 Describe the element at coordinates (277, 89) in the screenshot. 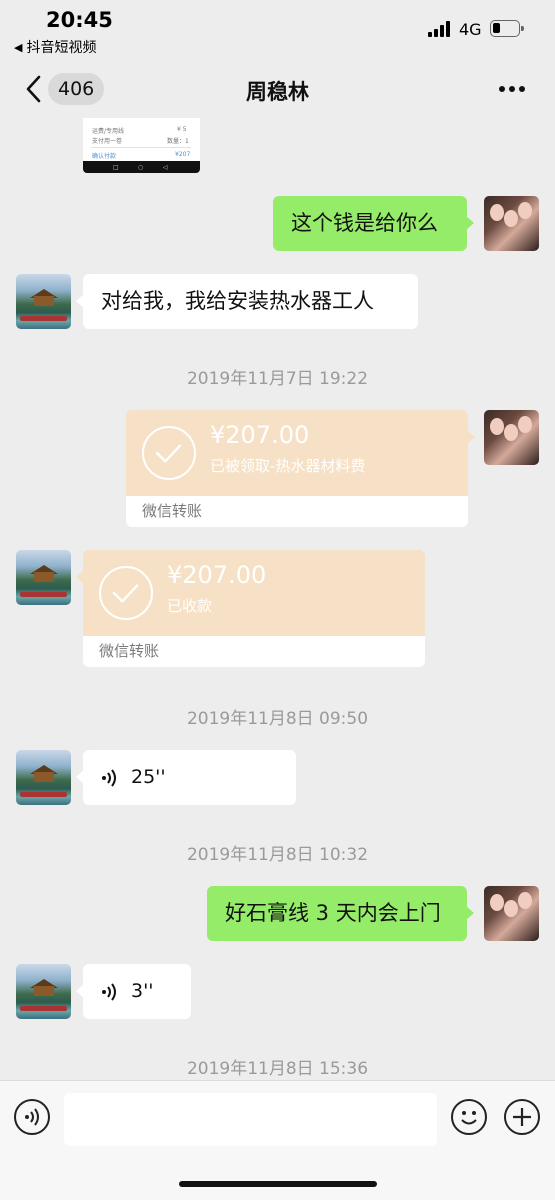

I see `chat-header: 406 周稳林` at that location.